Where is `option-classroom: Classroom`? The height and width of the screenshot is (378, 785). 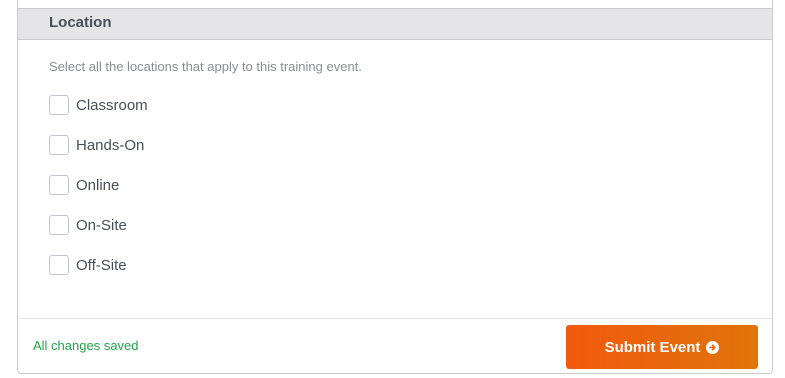 option-classroom: Classroom is located at coordinates (98, 105).